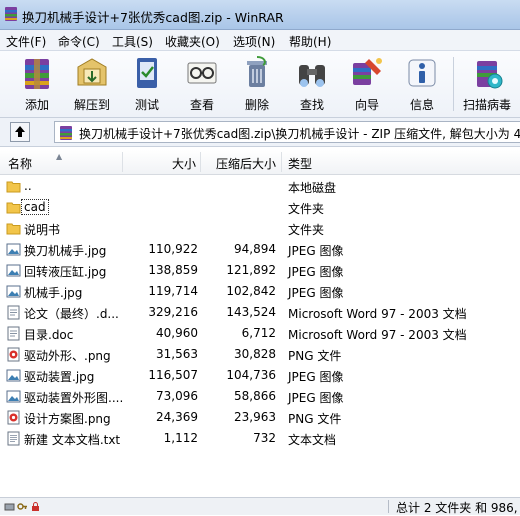  I want to click on archive-icon, so click(66, 133).